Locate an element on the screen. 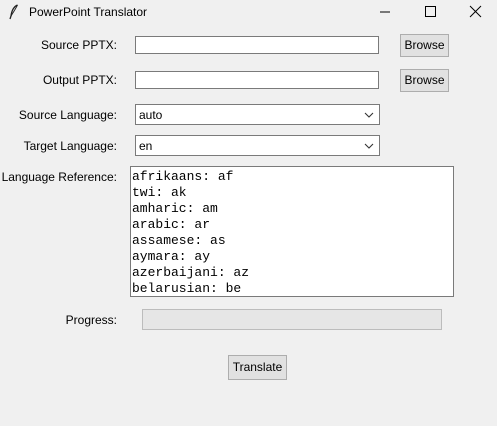  progress-label: Progress: is located at coordinates (91, 320).